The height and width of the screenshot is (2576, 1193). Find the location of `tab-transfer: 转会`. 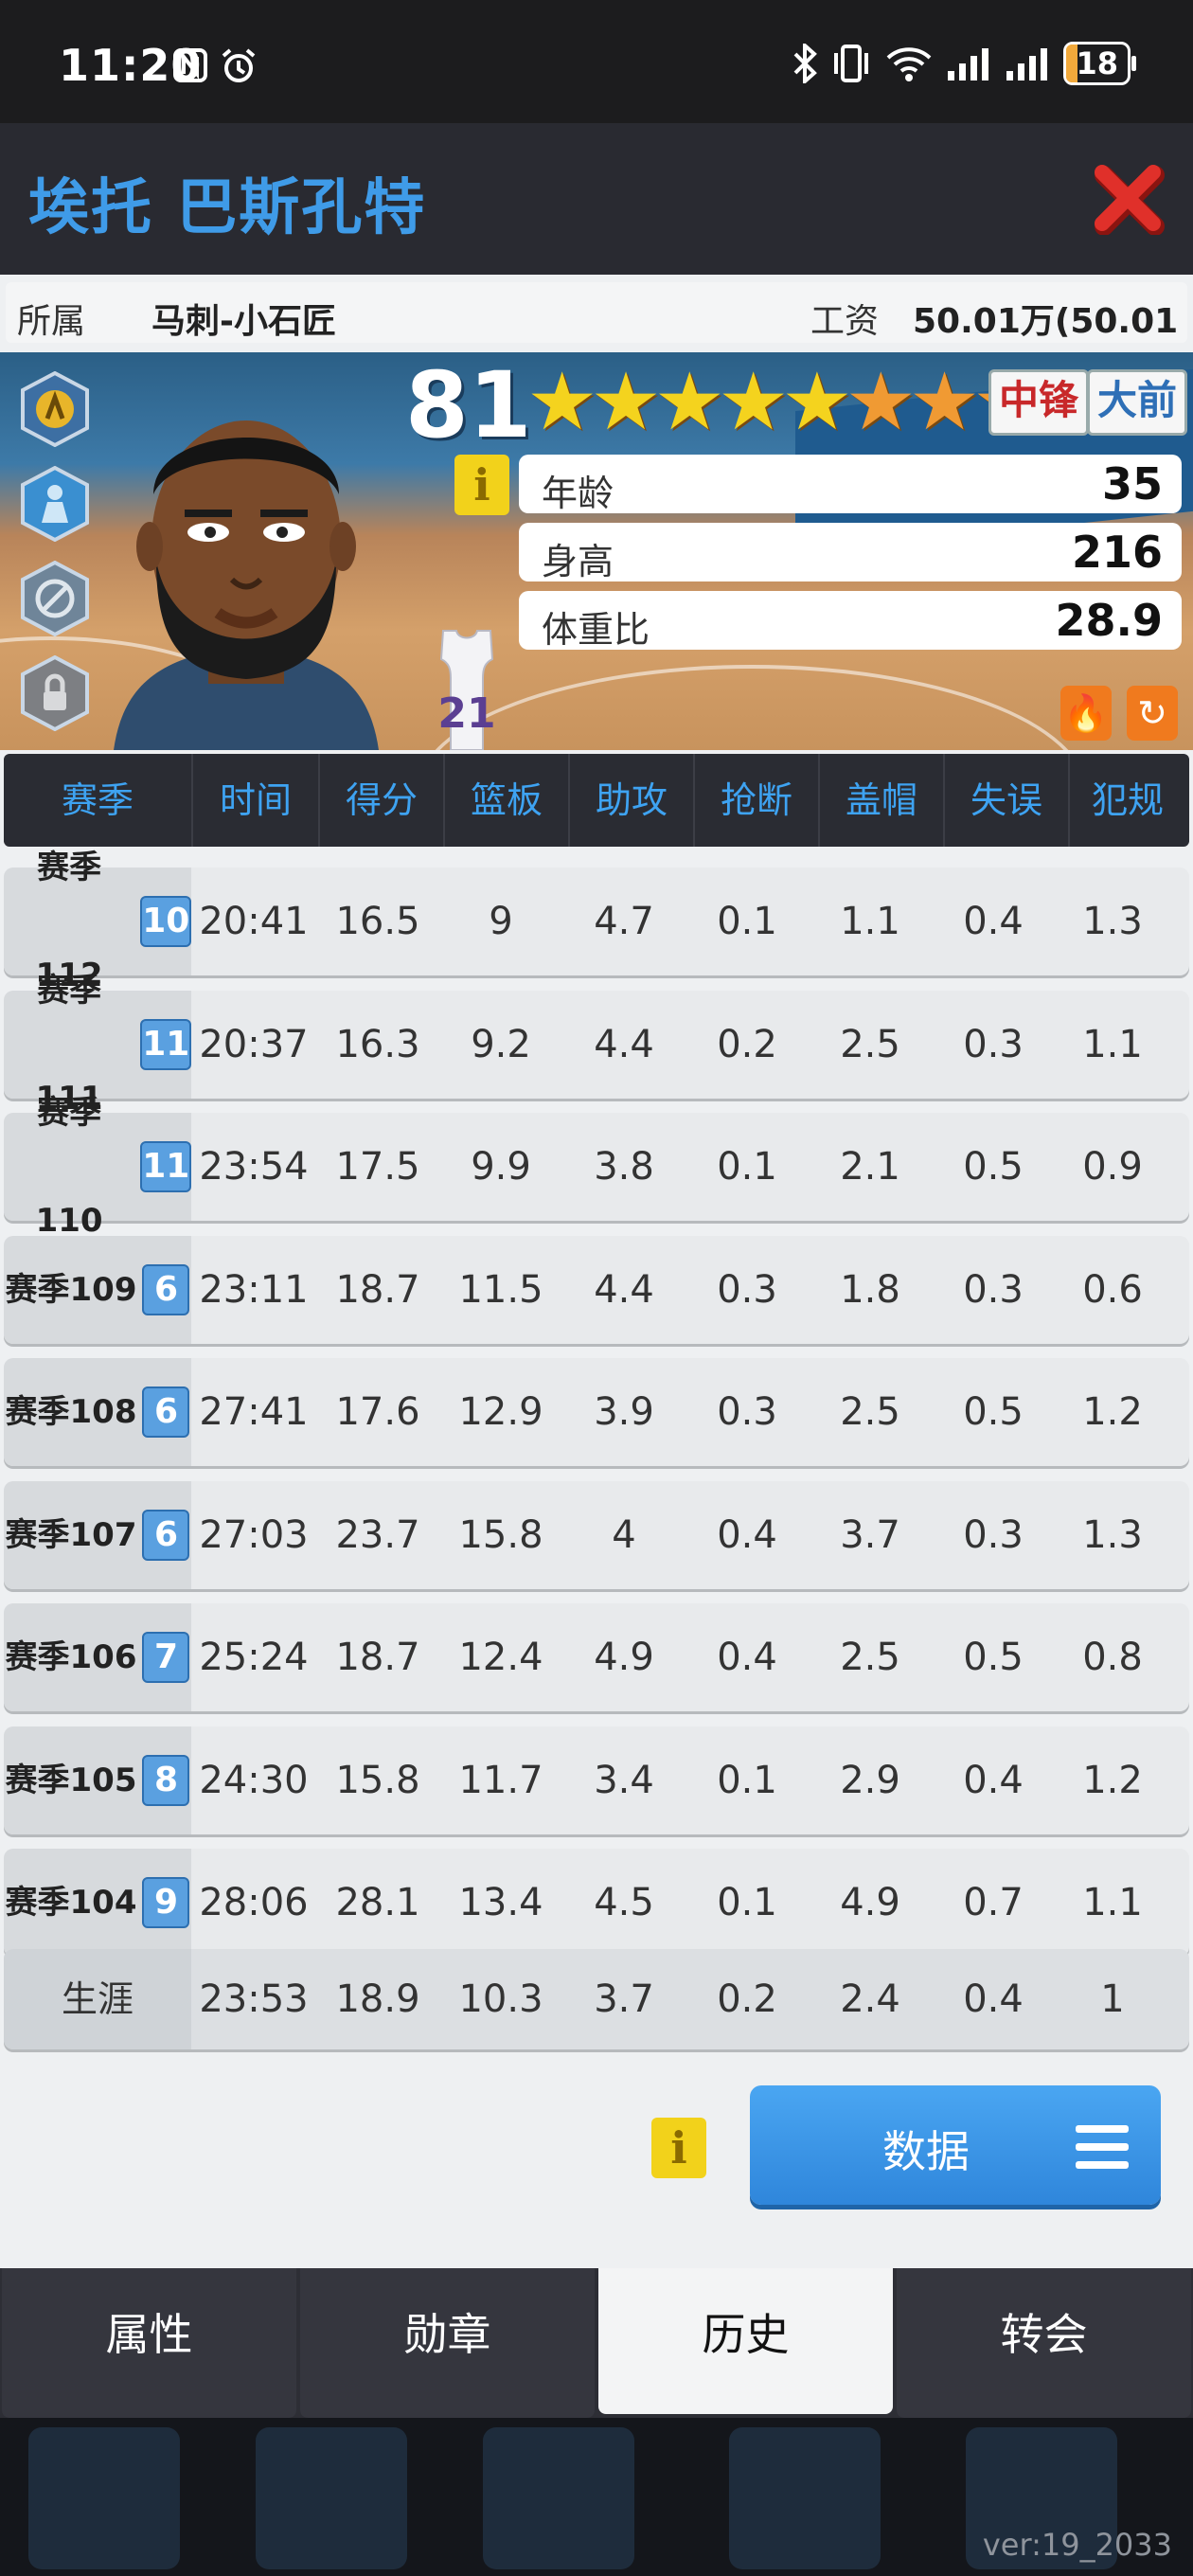

tab-transfer: 转会 is located at coordinates (1044, 2343).